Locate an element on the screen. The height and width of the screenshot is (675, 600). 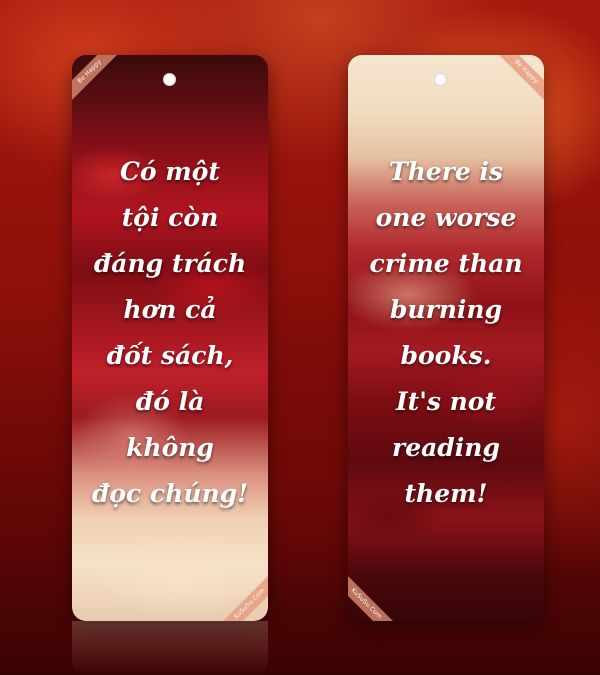
quote-line: Có một is located at coordinates (170, 171).